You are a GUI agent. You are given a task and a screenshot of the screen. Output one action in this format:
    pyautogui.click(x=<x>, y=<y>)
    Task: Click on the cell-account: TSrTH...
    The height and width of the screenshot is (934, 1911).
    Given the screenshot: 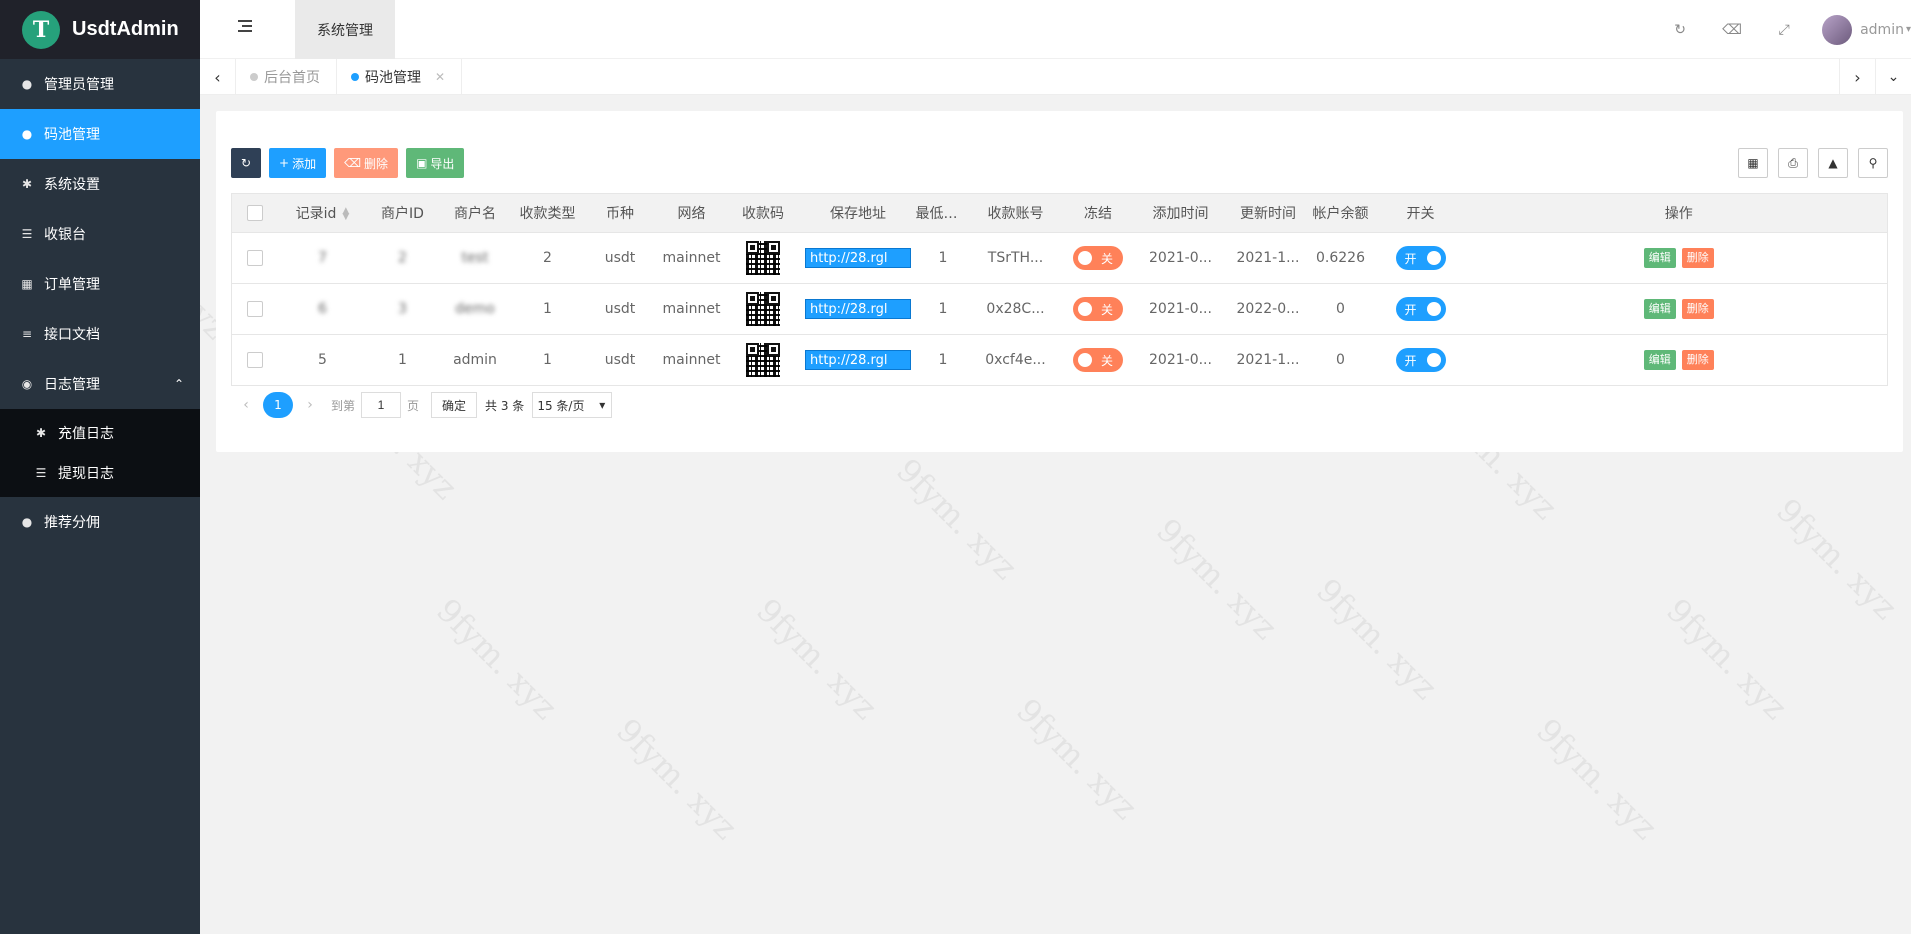 What is the action you would take?
    pyautogui.click(x=1015, y=258)
    